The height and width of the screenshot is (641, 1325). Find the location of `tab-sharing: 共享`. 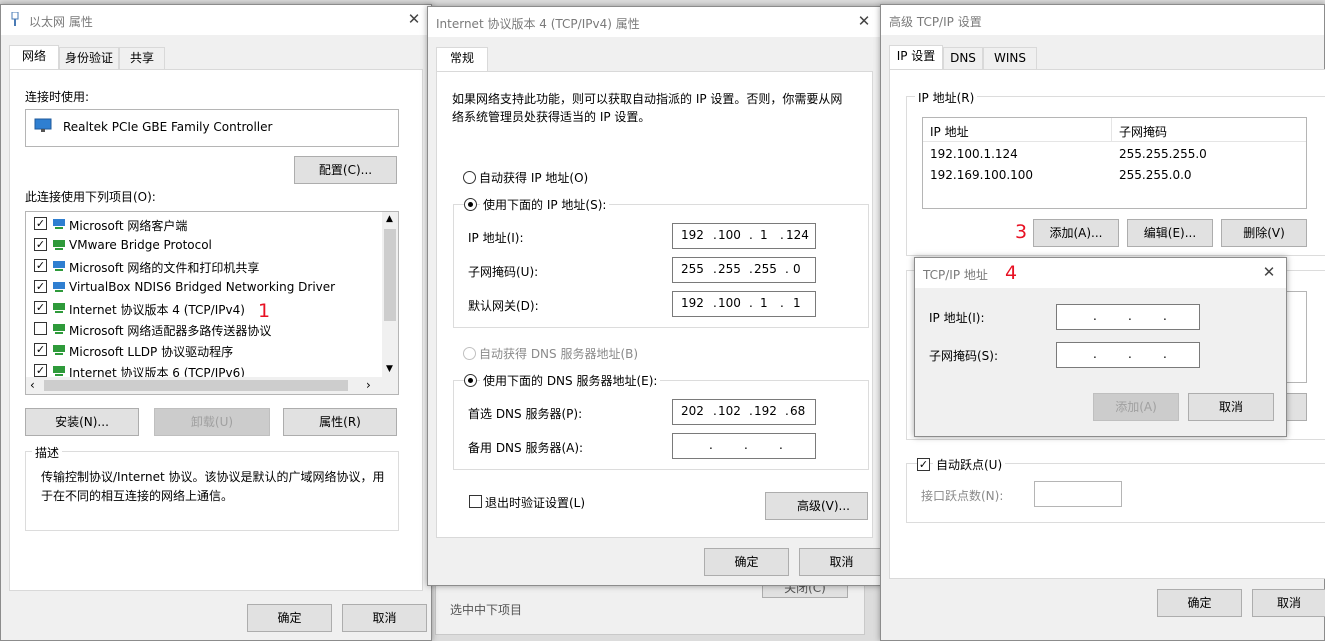

tab-sharing: 共享 is located at coordinates (142, 58).